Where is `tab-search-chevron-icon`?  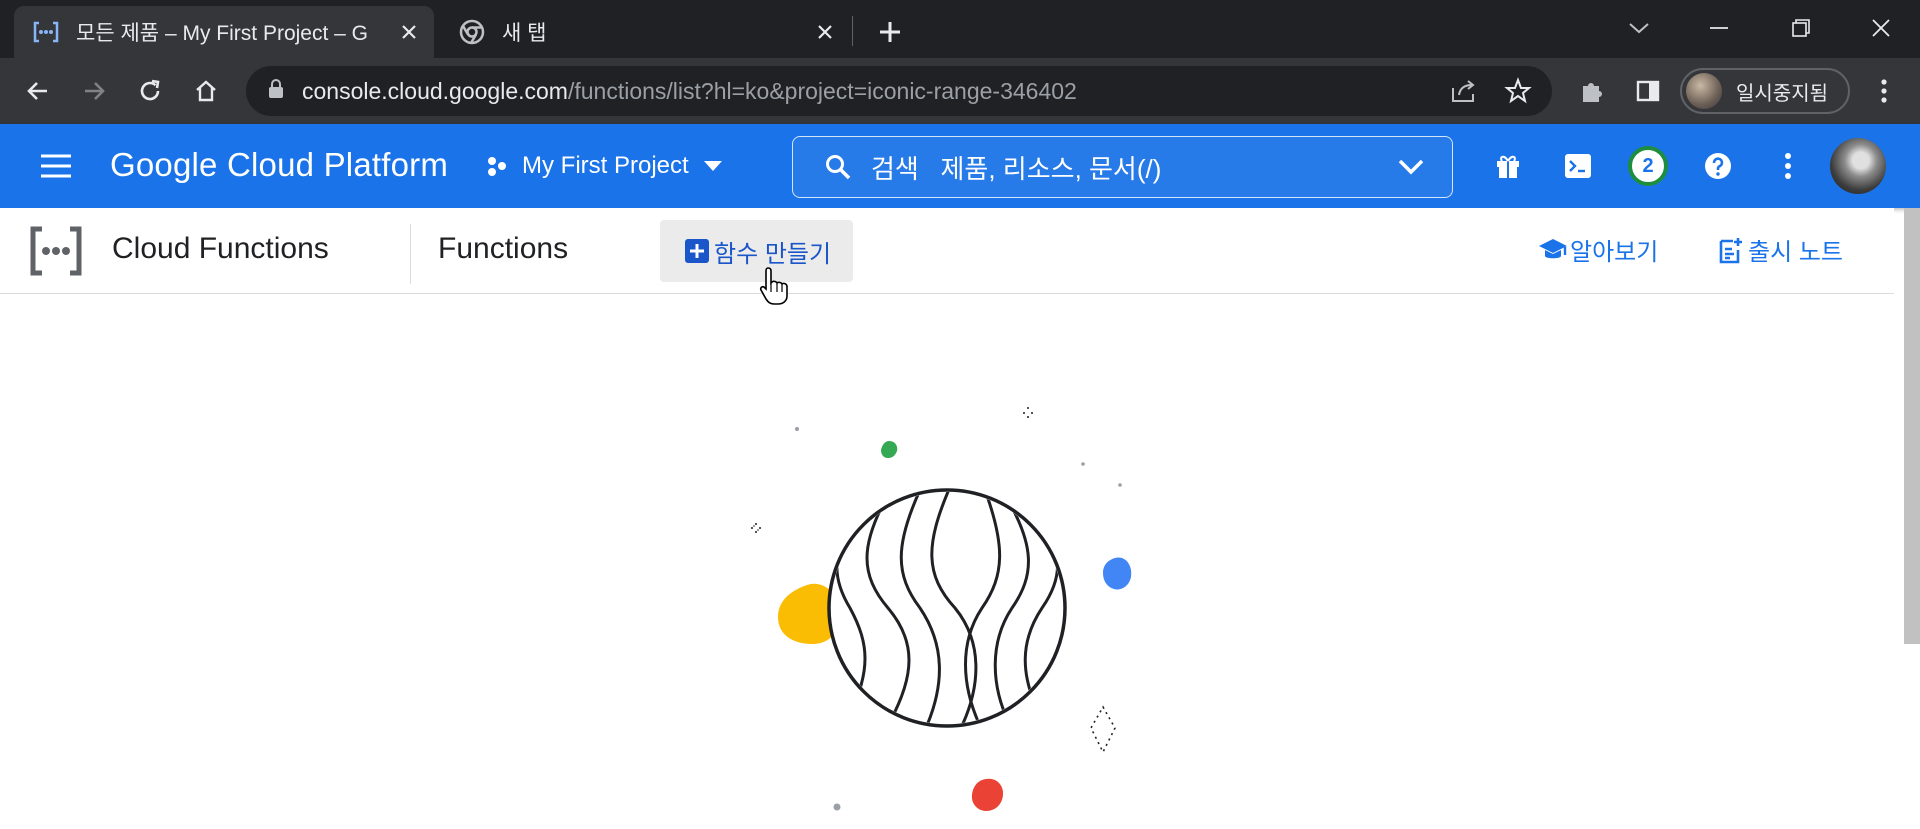
tab-search-chevron-icon is located at coordinates (1639, 28).